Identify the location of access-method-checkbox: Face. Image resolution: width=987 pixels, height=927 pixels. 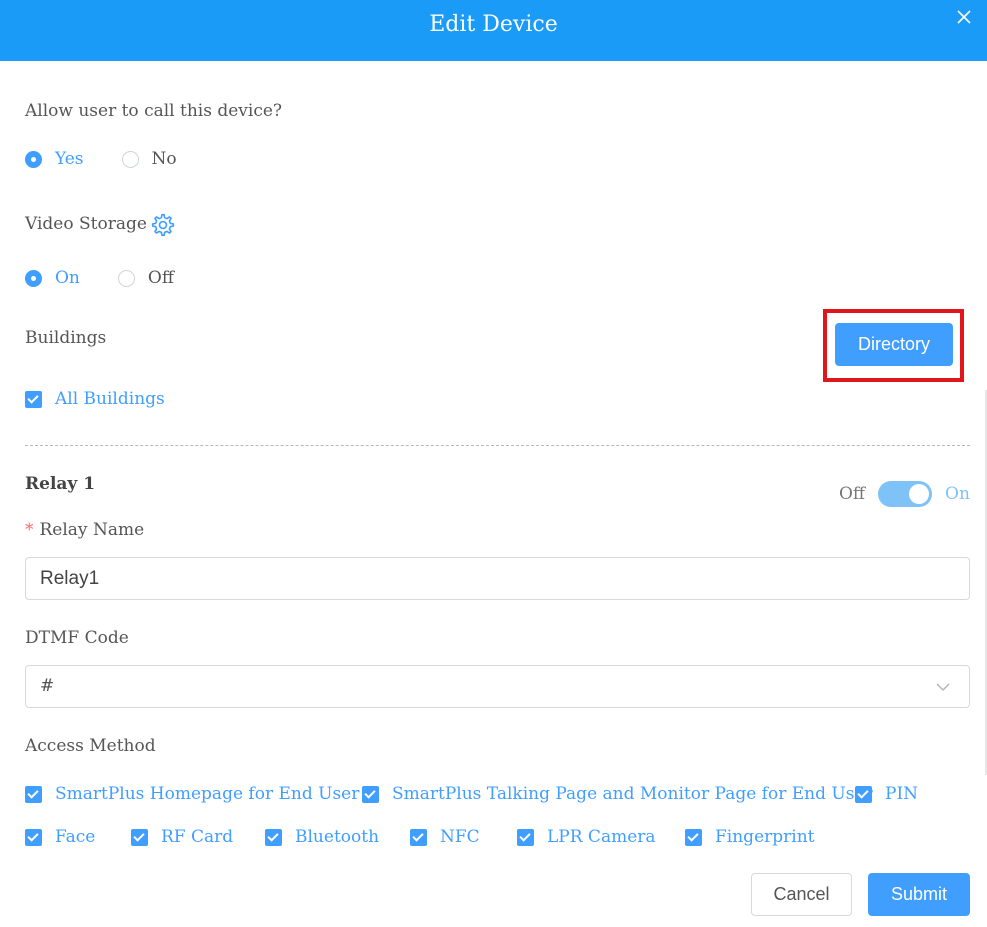
(60, 837).